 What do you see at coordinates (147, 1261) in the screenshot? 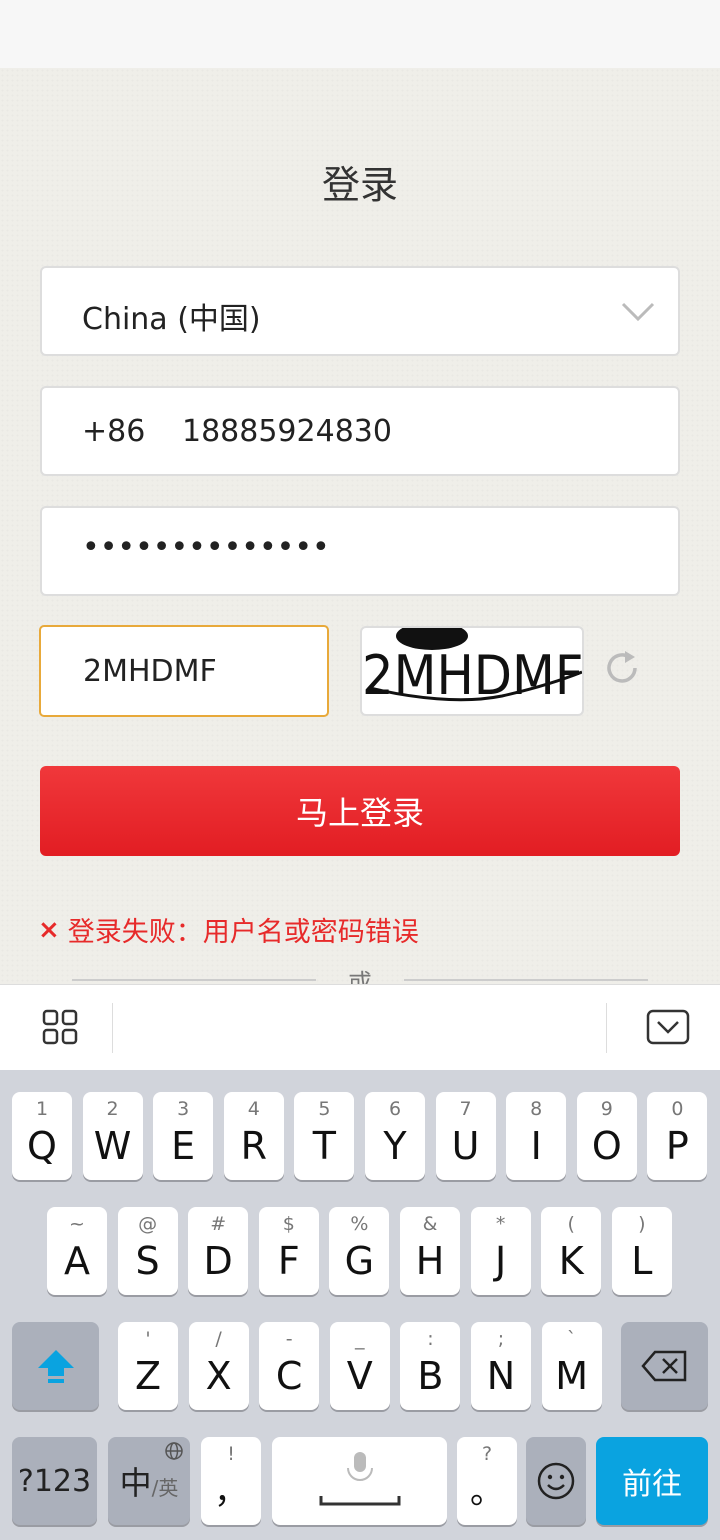
I see `key-label: S` at bounding box center [147, 1261].